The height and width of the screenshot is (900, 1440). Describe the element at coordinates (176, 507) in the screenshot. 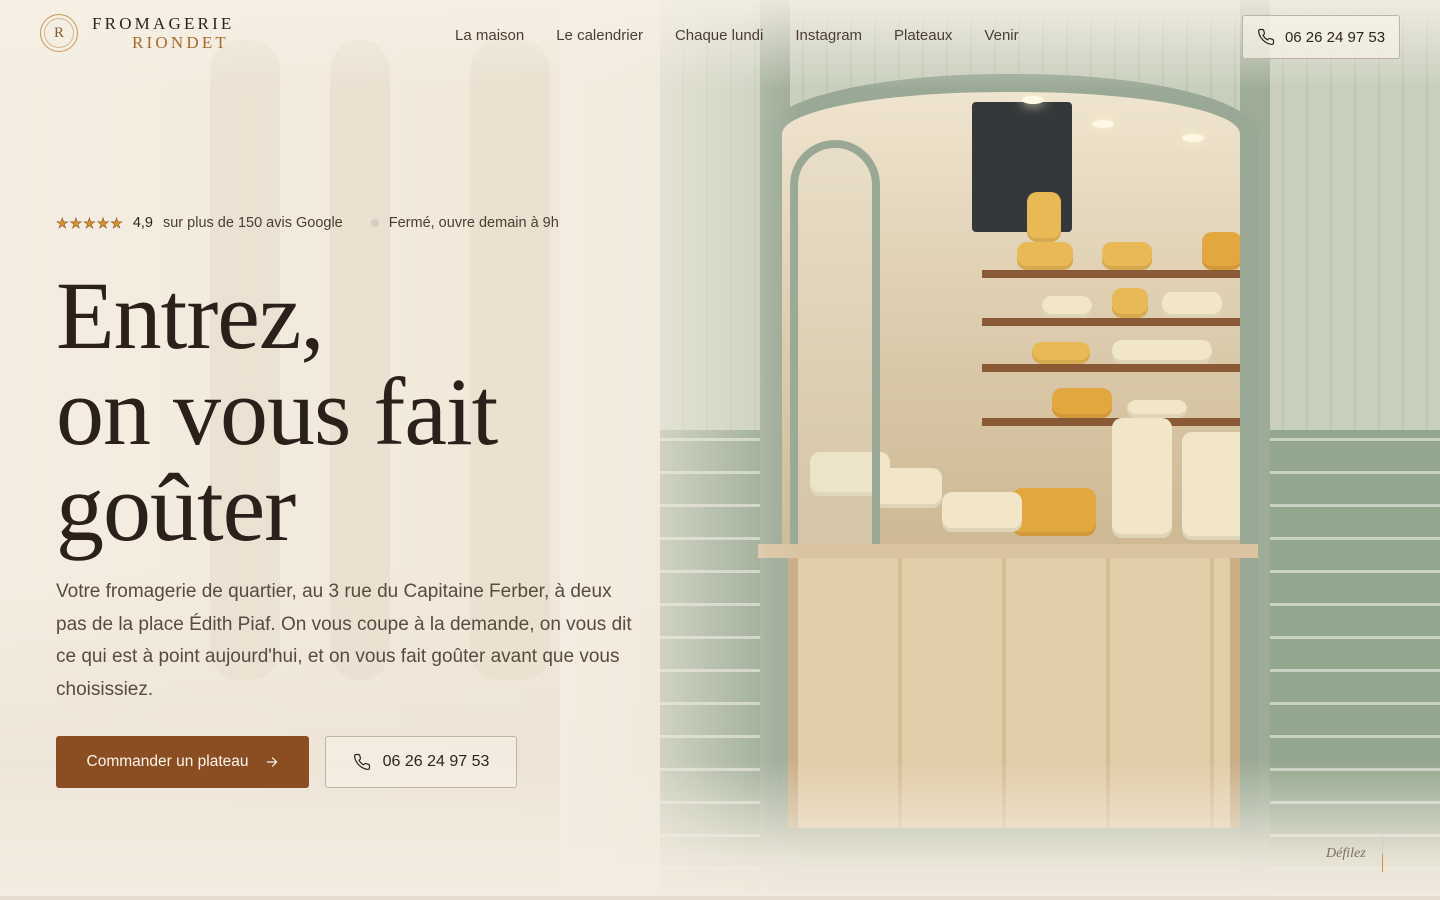

I see `hero-title-line-3: goûter` at that location.